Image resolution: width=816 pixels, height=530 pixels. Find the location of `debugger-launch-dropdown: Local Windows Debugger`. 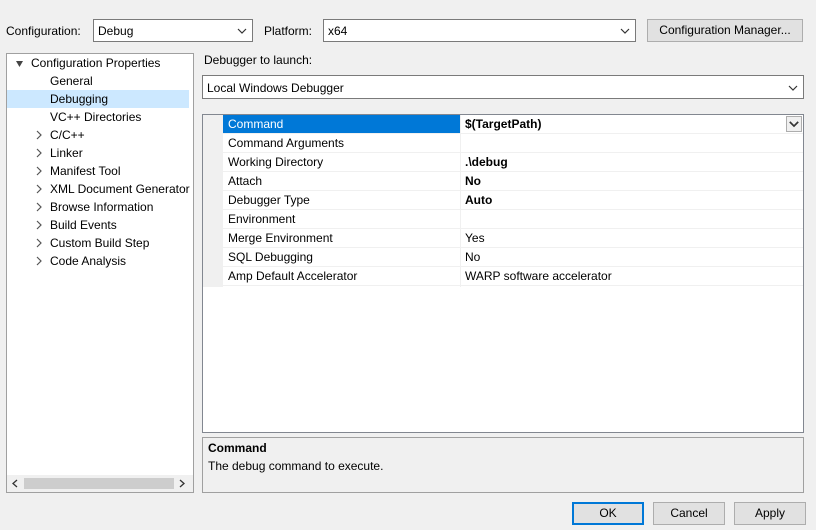

debugger-launch-dropdown: Local Windows Debugger is located at coordinates (503, 87).